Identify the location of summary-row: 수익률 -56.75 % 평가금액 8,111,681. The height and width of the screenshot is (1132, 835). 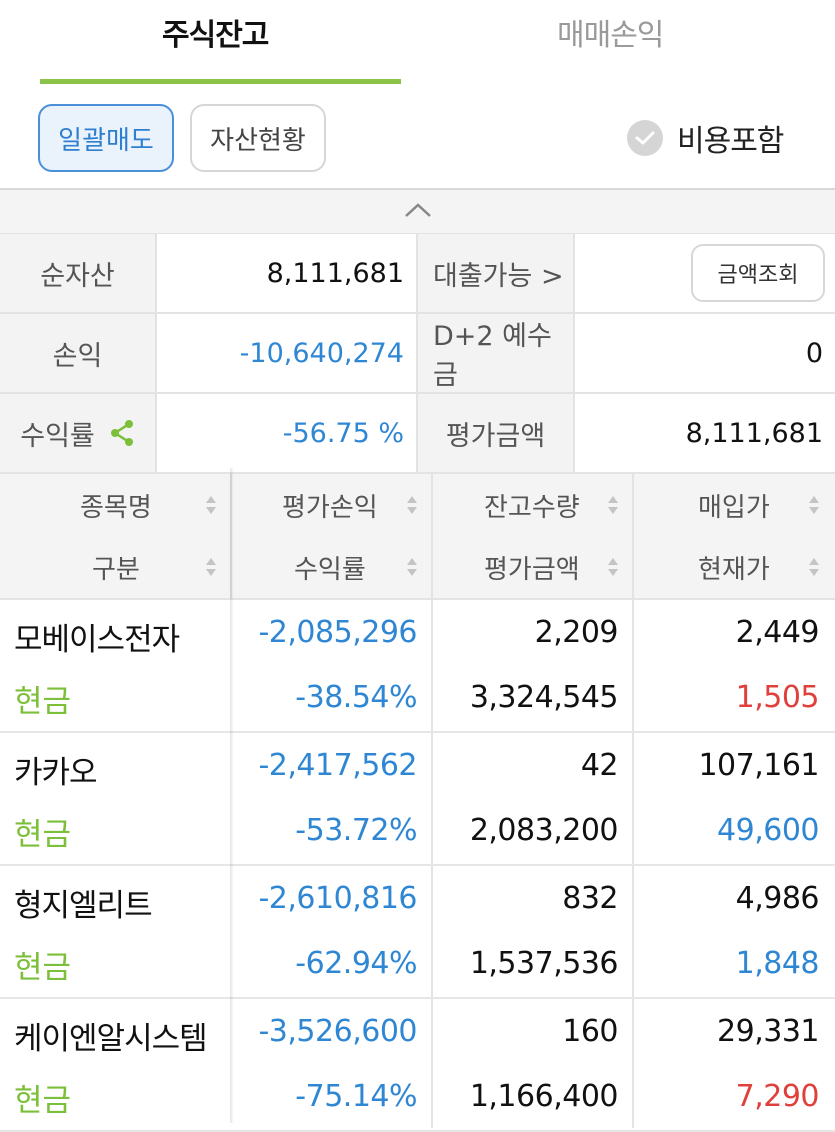
(417, 434).